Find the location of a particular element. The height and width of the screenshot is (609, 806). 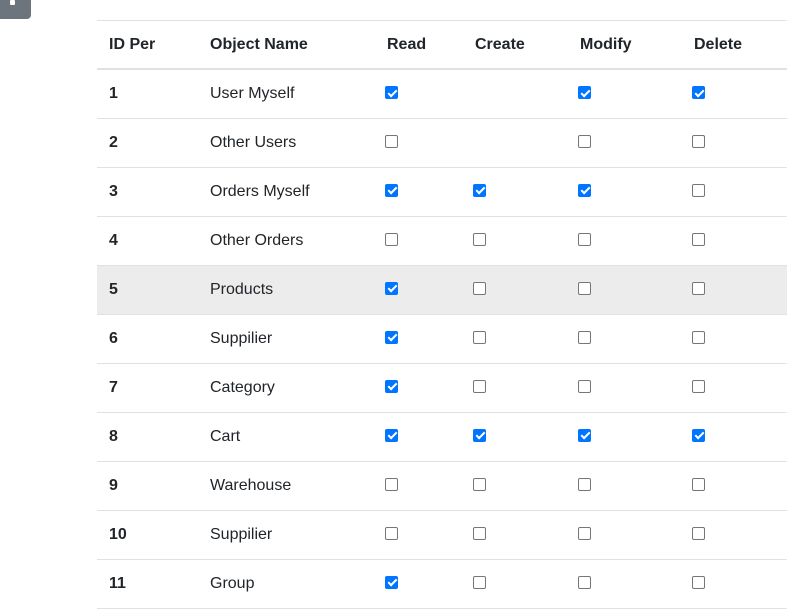

row-id: 1 is located at coordinates (113, 93).